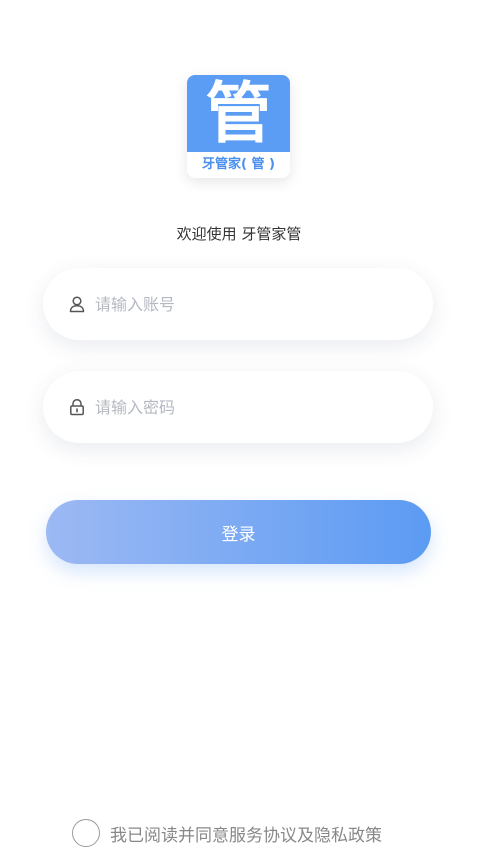 This screenshot has height=850, width=478. Describe the element at coordinates (86, 833) in the screenshot. I see `agreement-checkbox` at that location.